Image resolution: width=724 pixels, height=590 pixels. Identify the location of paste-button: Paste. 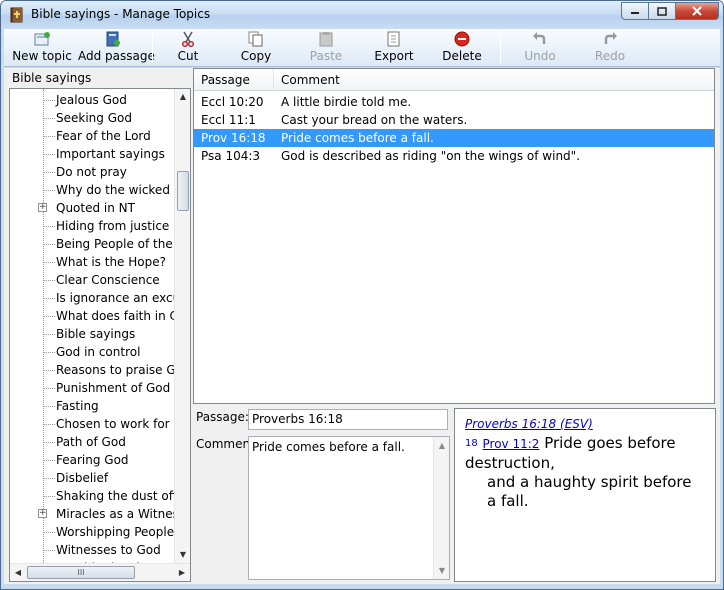
(326, 48).